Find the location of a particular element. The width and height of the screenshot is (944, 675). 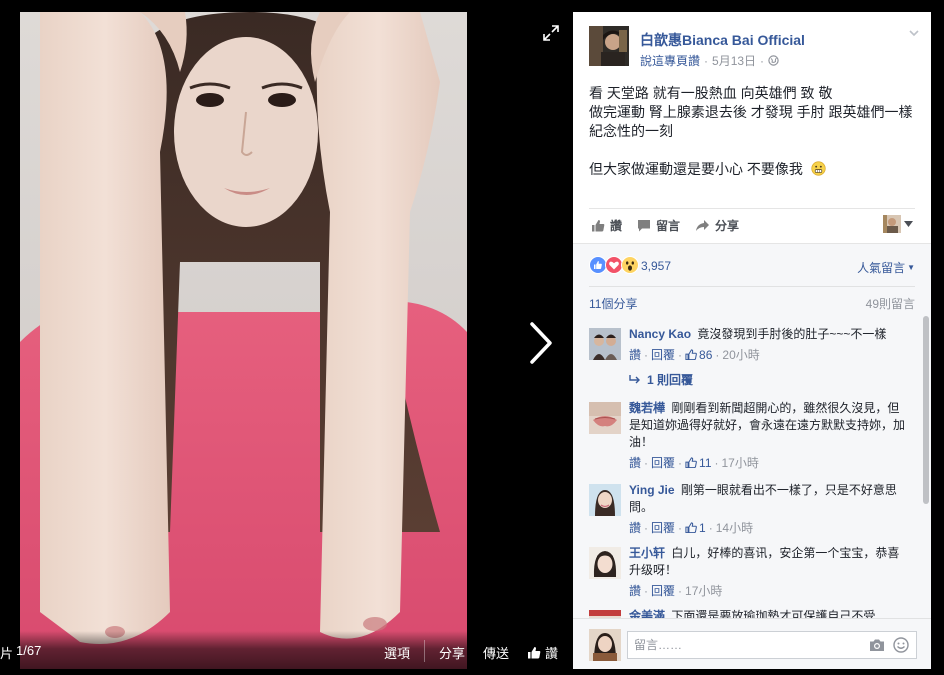

comment-body: 竟沒發現到手肘後的肚子~~~不一樣 is located at coordinates (792, 334).